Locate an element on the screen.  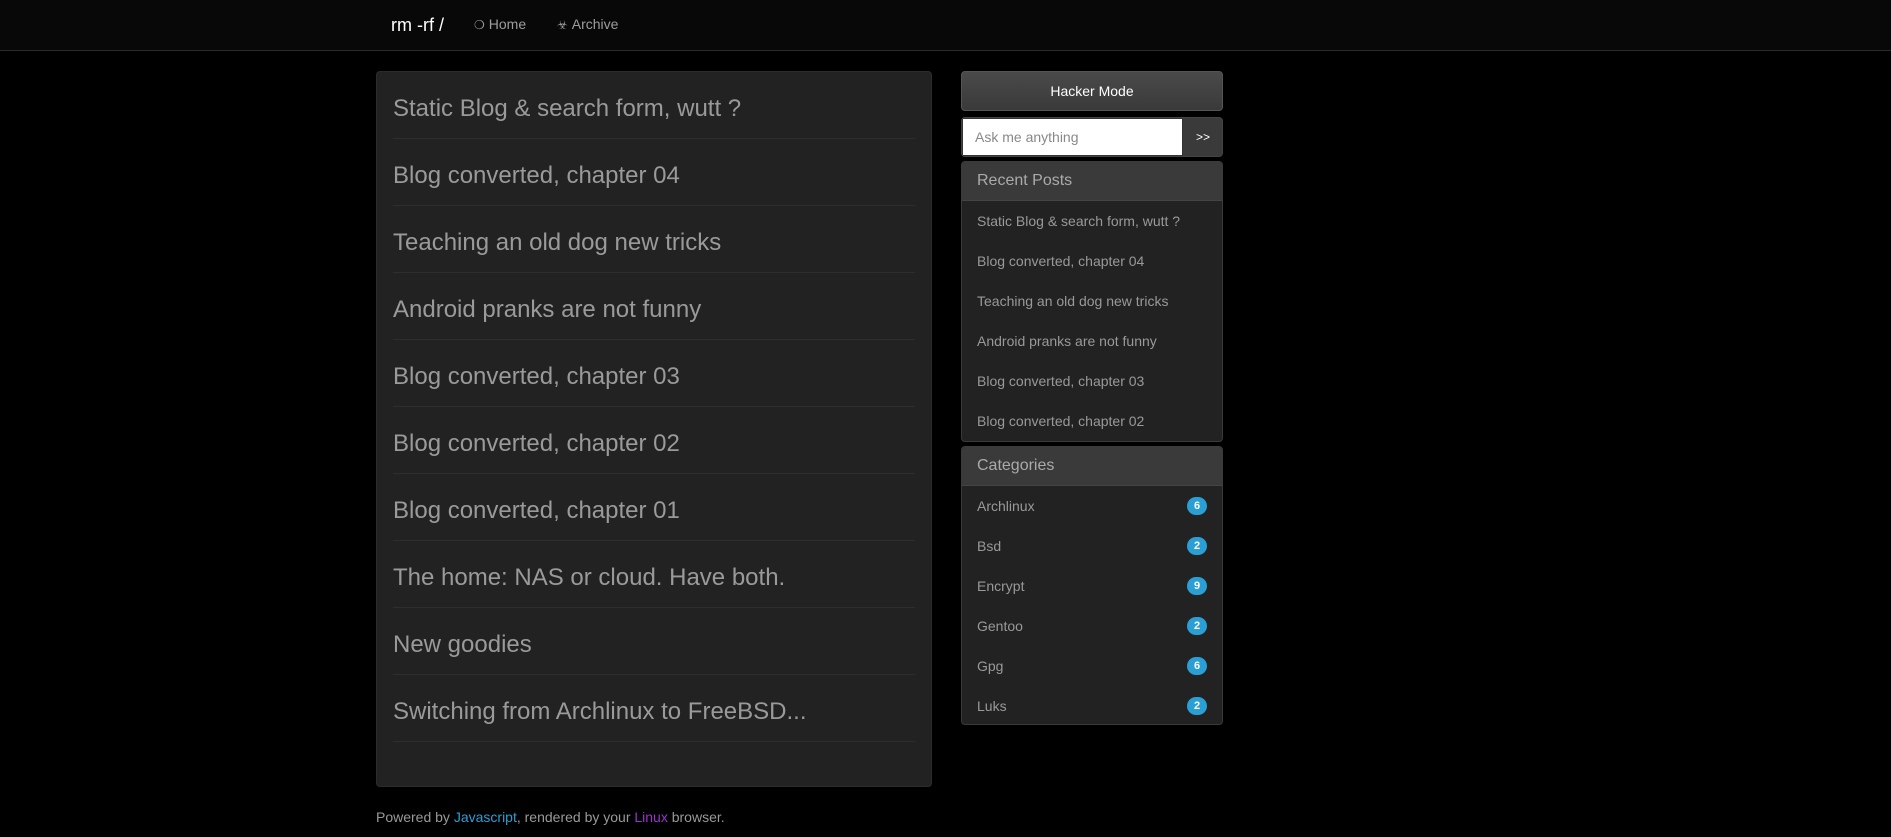
category-link: Luks 2 is located at coordinates (1092, 705).